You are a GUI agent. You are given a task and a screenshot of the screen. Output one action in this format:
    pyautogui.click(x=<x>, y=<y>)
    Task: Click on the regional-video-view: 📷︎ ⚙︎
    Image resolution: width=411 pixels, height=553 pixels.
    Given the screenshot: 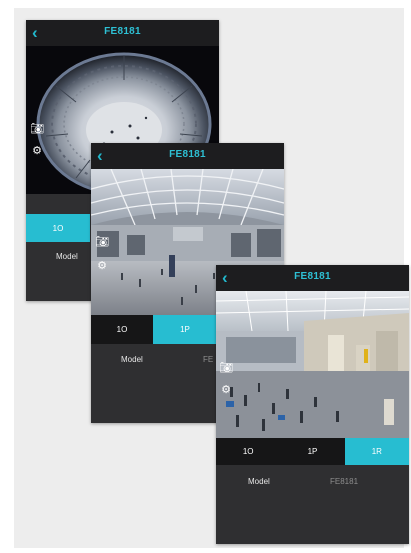 What is the action you would take?
    pyautogui.click(x=312, y=364)
    